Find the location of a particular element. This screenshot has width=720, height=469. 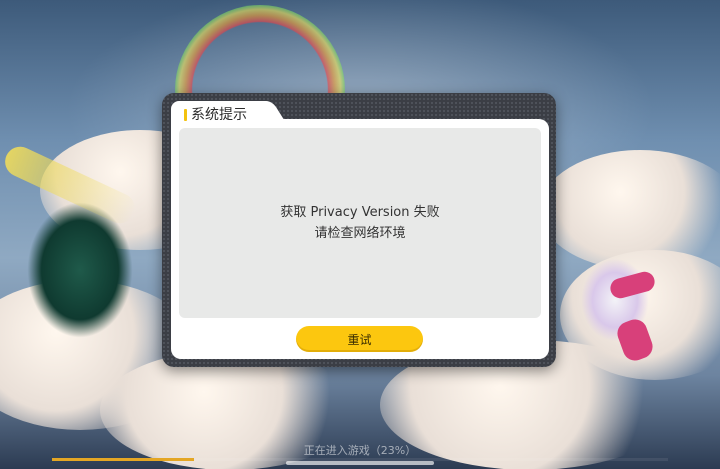

loading-progress-fill is located at coordinates (123, 459).